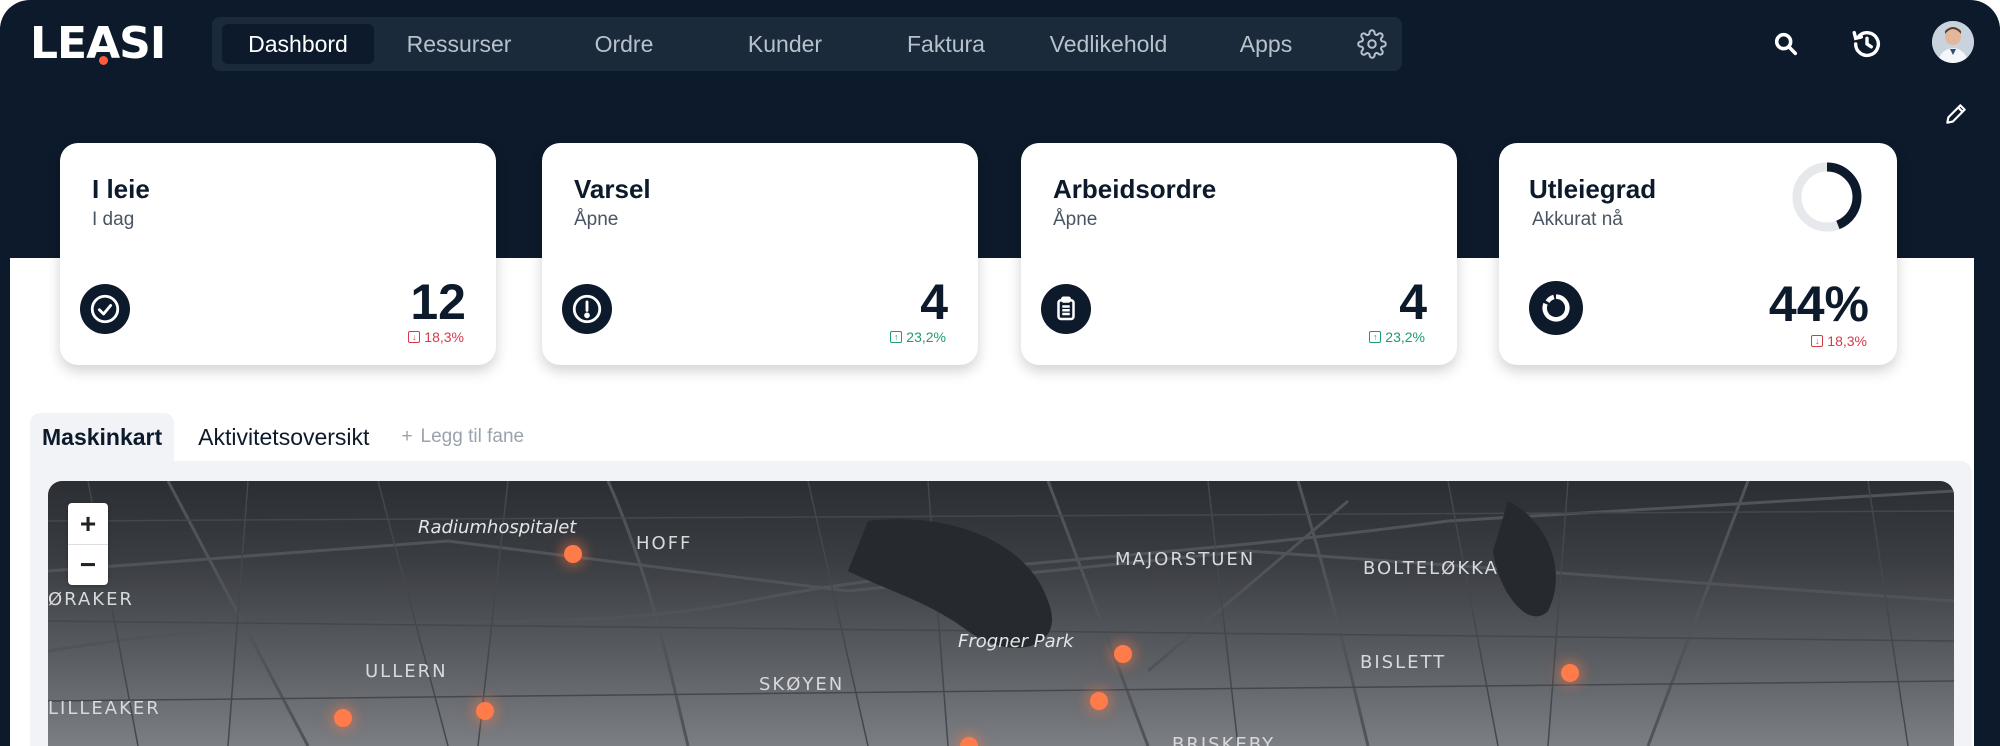 This screenshot has width=2000, height=746. I want to click on map-label: BOLTELØKKA, so click(1431, 568).